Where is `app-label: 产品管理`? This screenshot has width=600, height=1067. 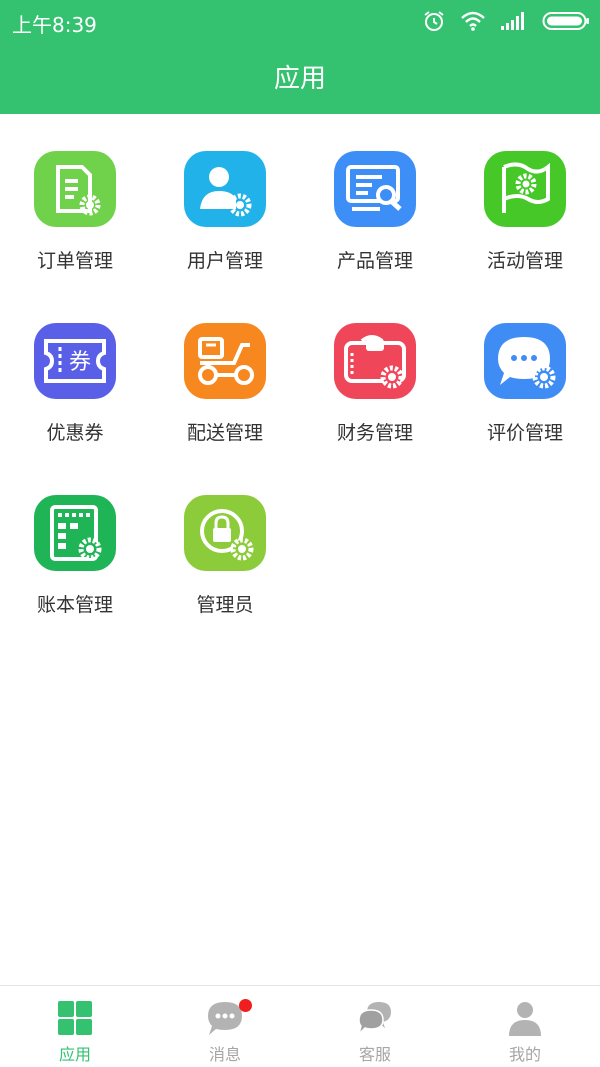
app-label: 产品管理 is located at coordinates (374, 261).